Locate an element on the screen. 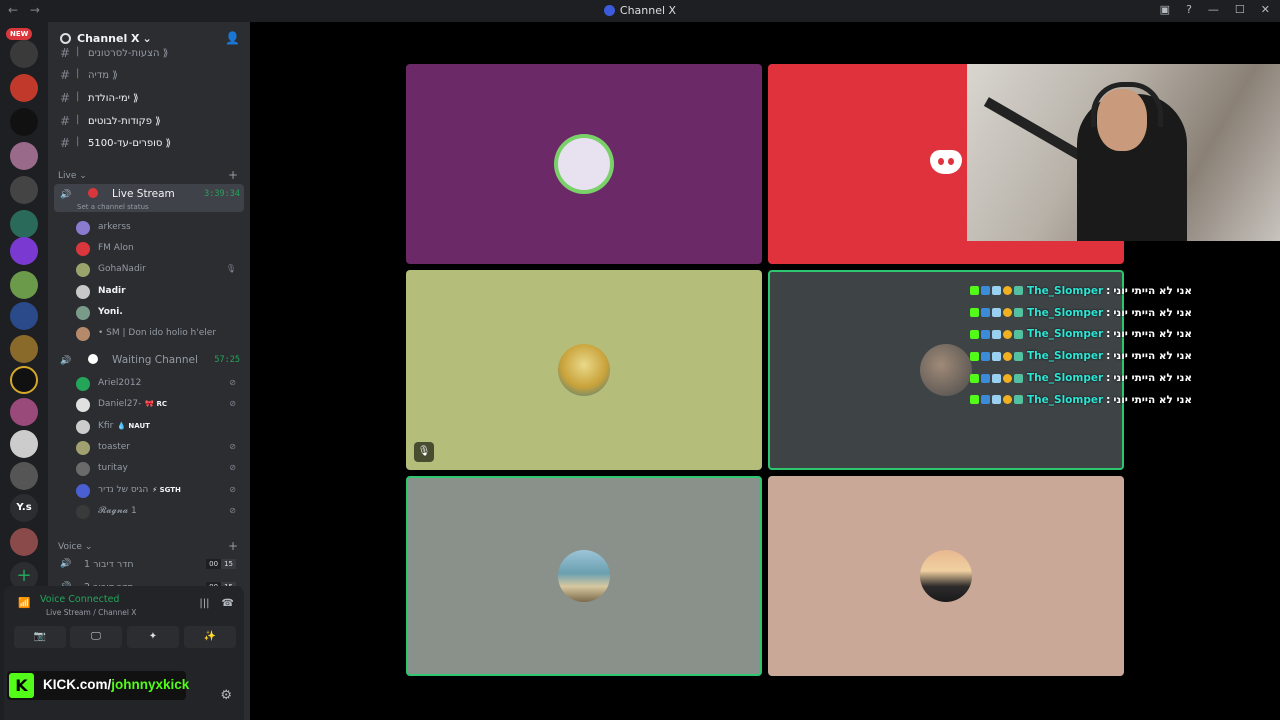  member-name: Ariel2012 is located at coordinates (120, 383).